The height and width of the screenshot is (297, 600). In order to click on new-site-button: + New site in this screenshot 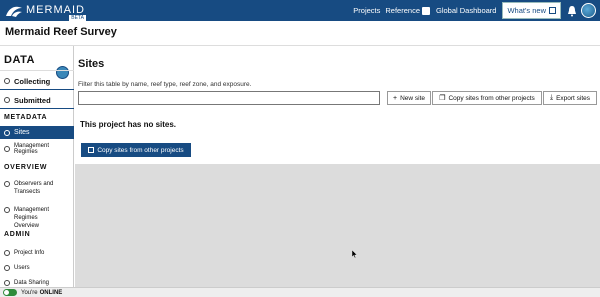, I will do `click(409, 98)`.